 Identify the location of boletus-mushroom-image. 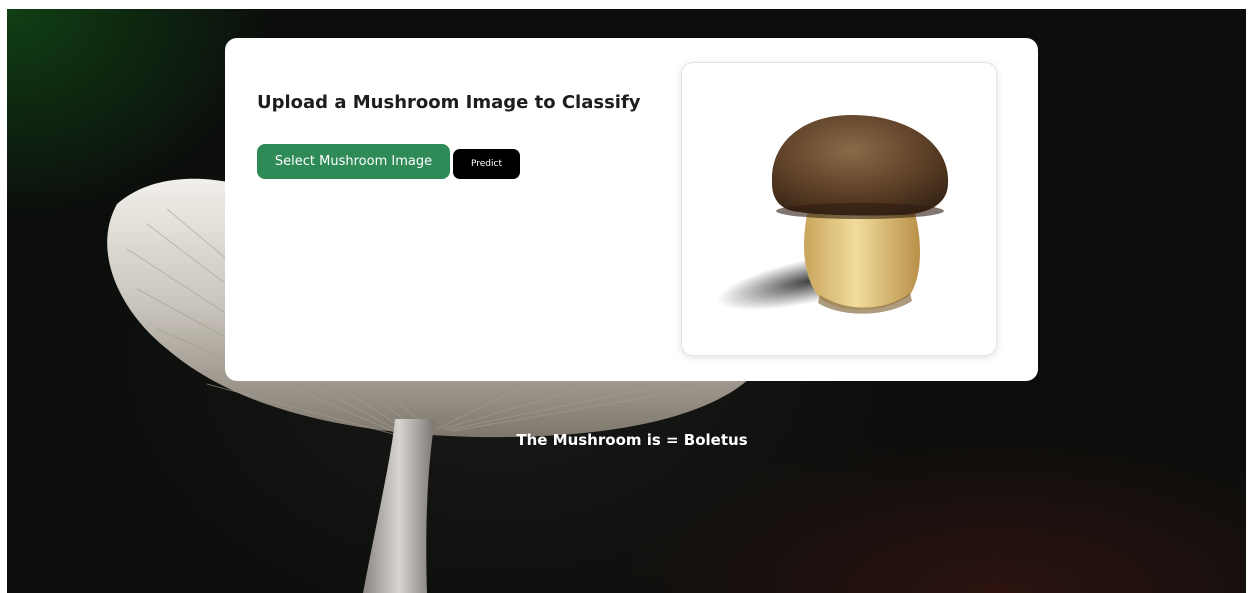
(832, 214).